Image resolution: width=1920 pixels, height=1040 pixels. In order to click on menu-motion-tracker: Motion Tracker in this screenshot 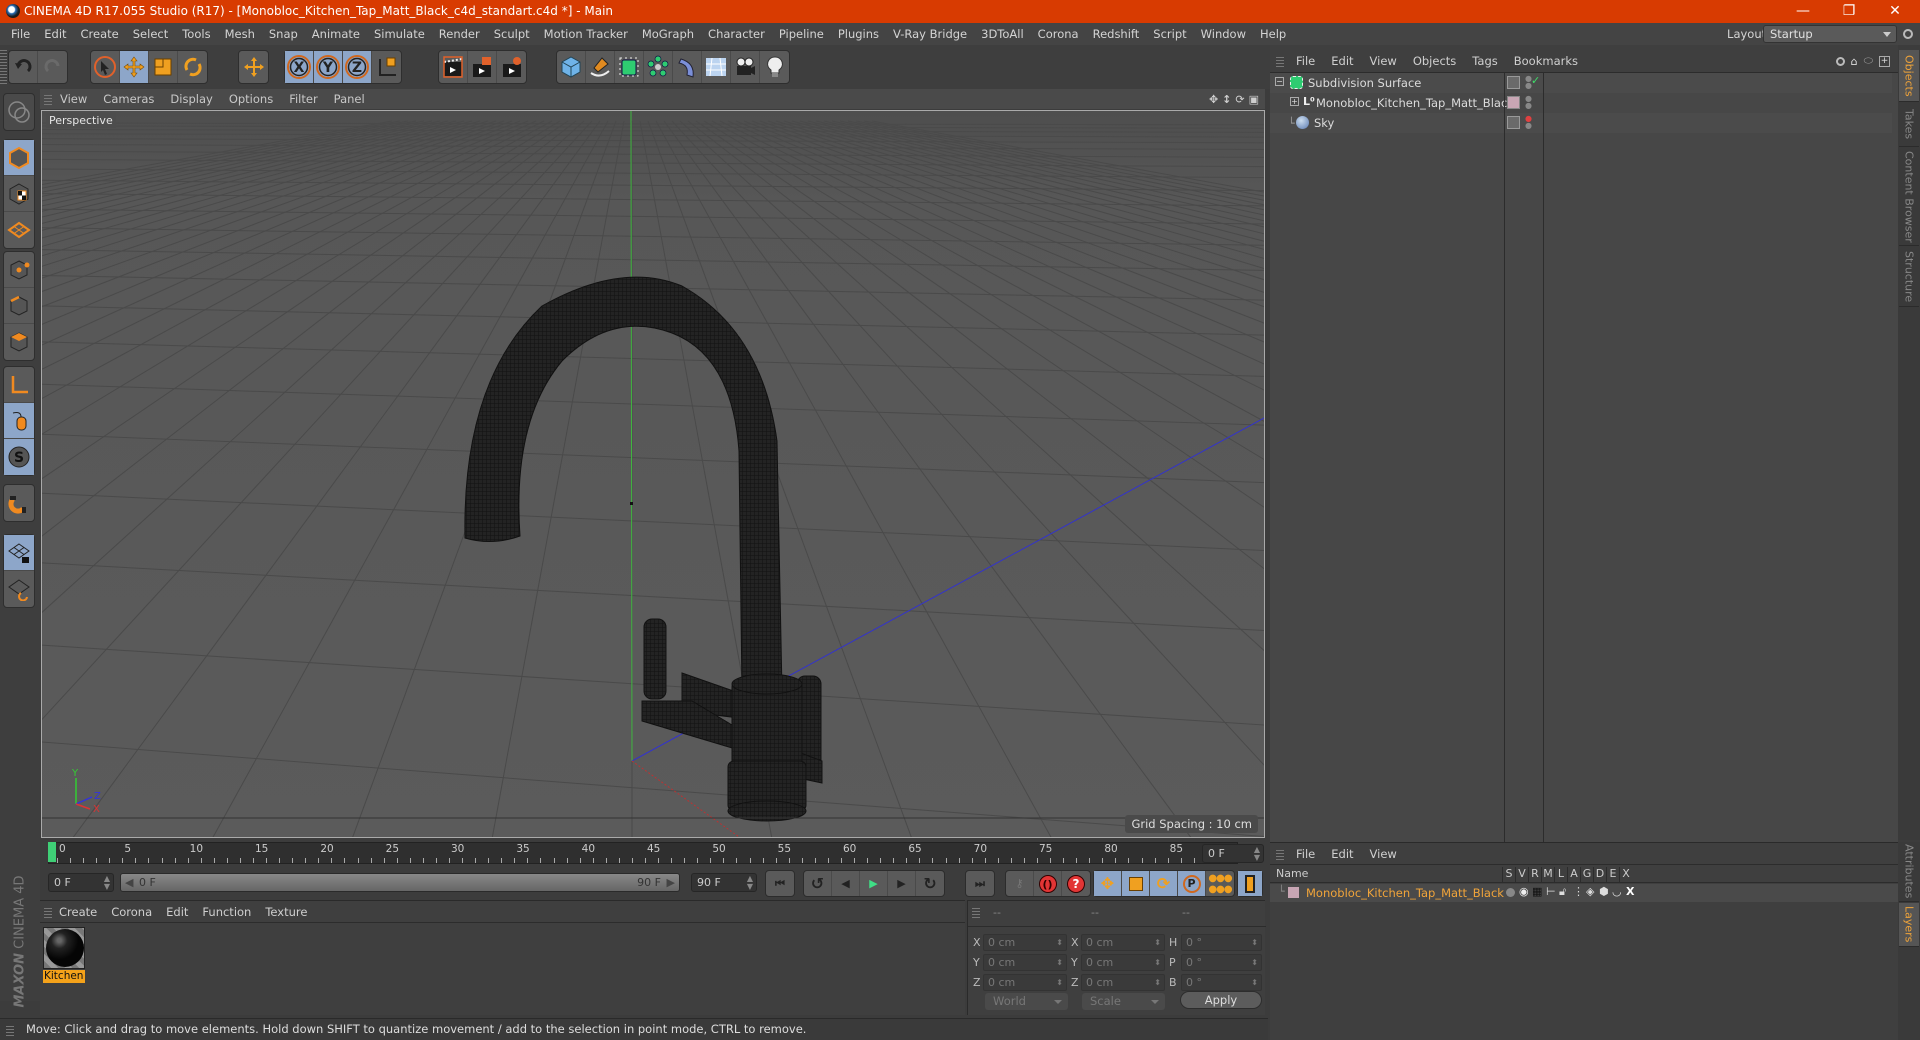, I will do `click(586, 34)`.